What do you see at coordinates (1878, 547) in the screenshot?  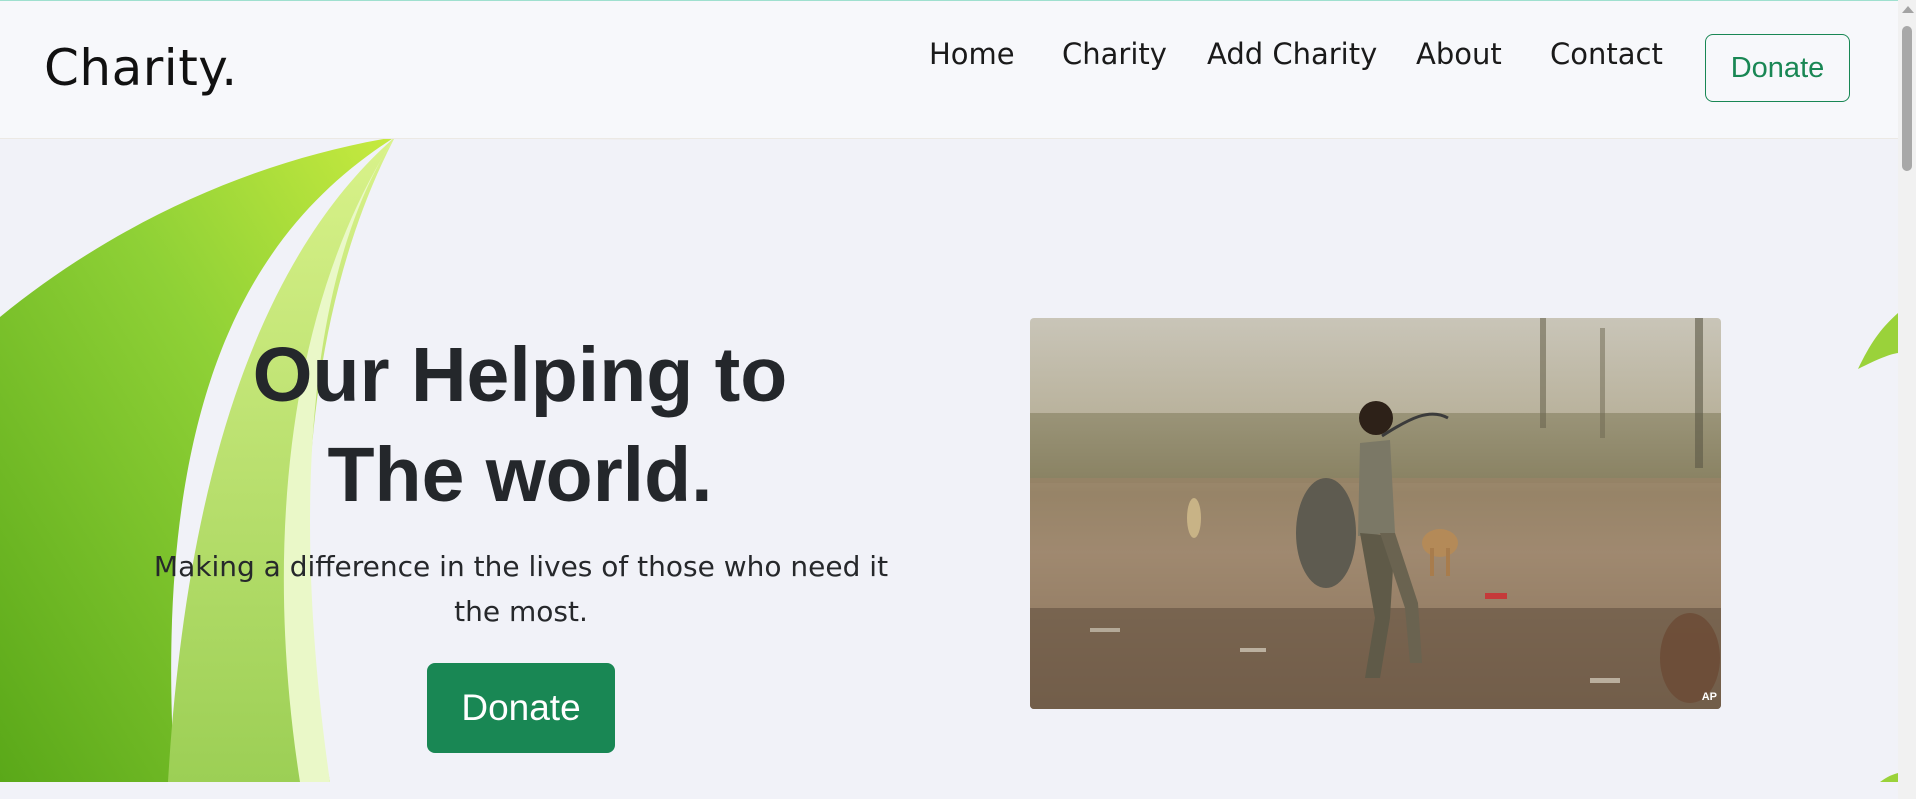 I see `right-leaf-decoration` at bounding box center [1878, 547].